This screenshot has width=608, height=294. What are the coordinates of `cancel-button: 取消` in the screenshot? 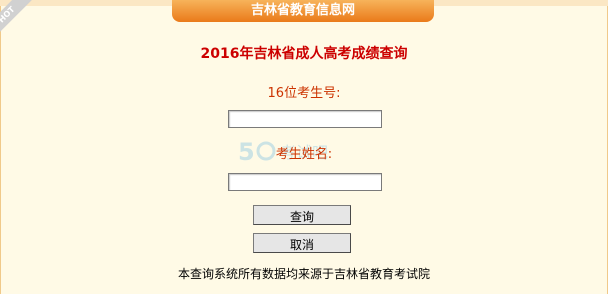 It's located at (302, 243).